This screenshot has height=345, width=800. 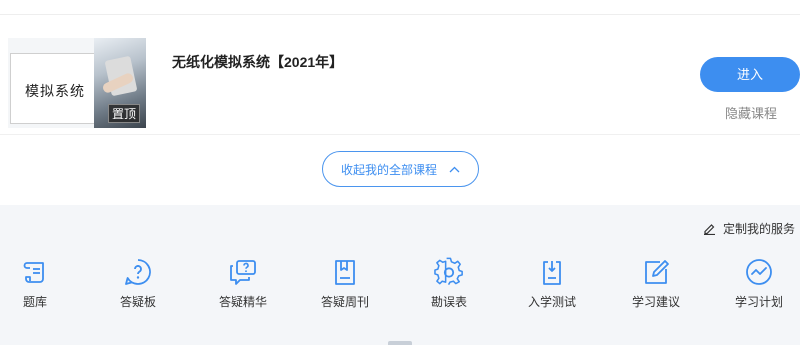 What do you see at coordinates (138, 272) in the screenshot?
I see `question-bubble-icon` at bounding box center [138, 272].